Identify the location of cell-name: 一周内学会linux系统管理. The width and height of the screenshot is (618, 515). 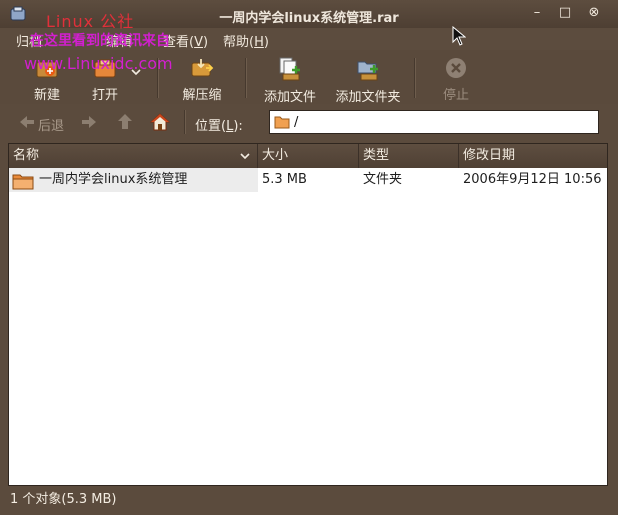
(133, 180).